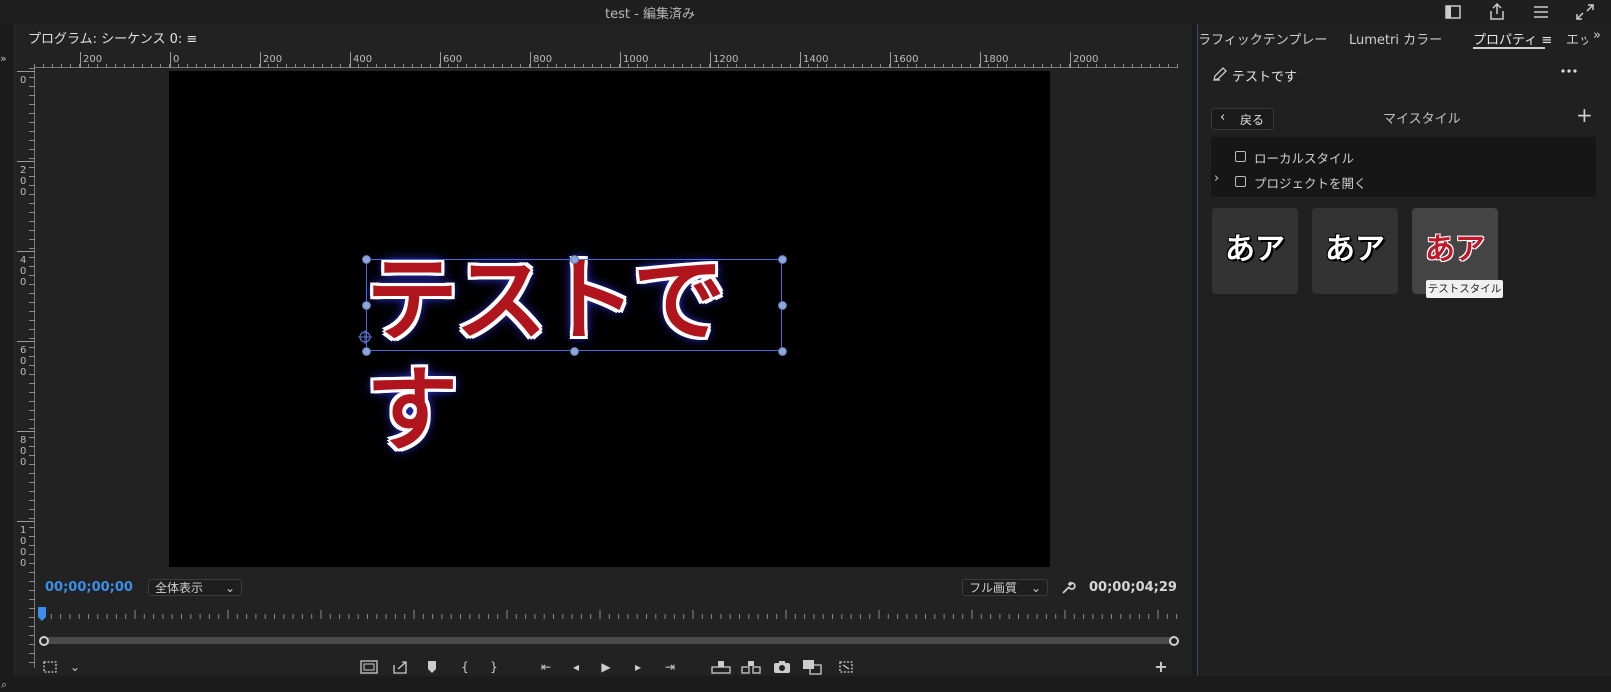 The height and width of the screenshot is (692, 1611). Describe the element at coordinates (366, 259) in the screenshot. I see `handle-top-left` at that location.